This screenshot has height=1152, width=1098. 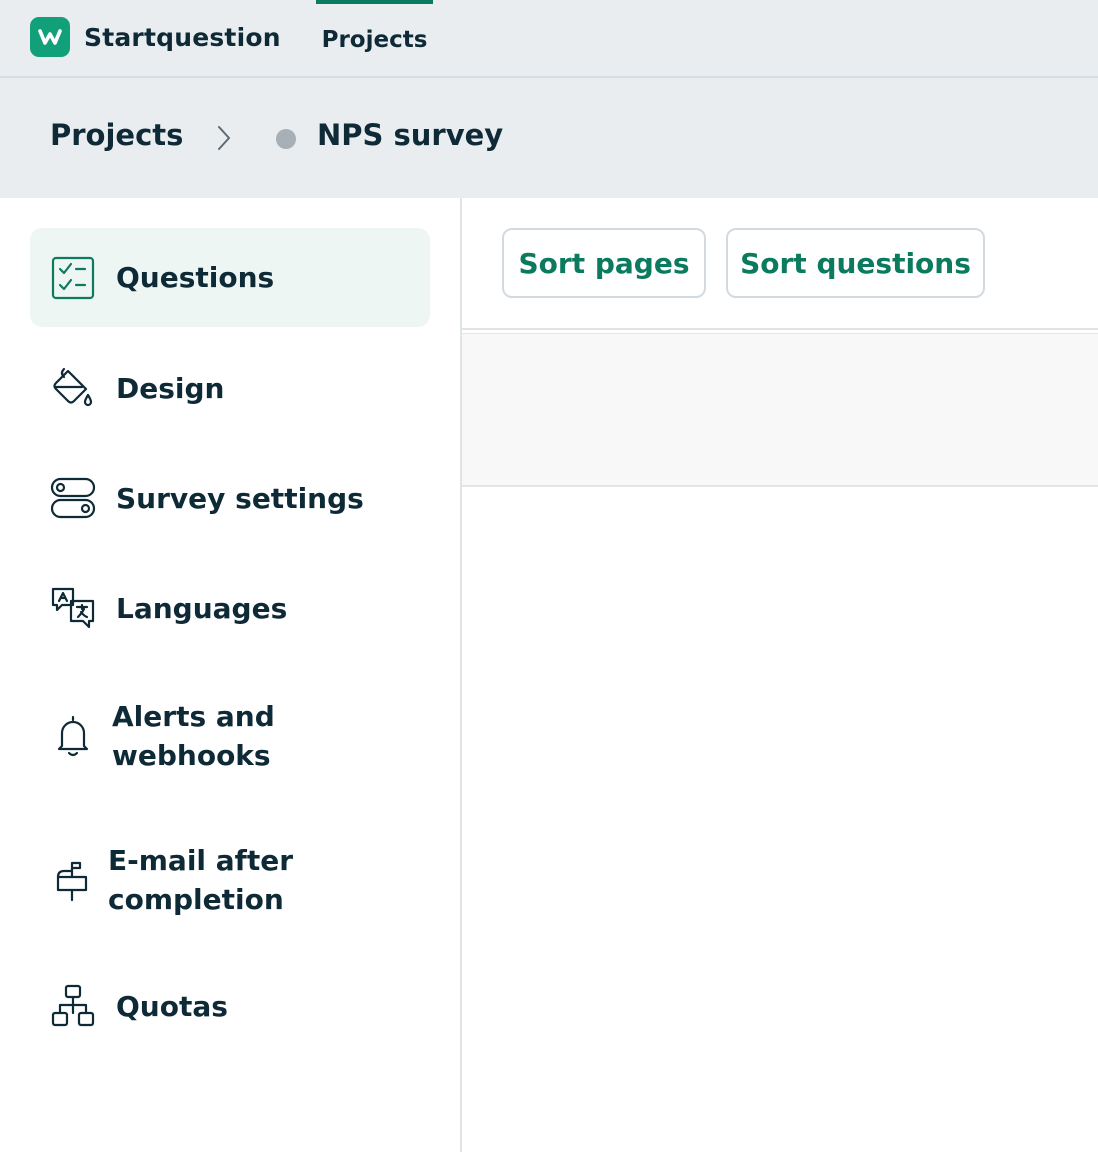 I want to click on sidebar-item-label: Survey settings, so click(x=240, y=498).